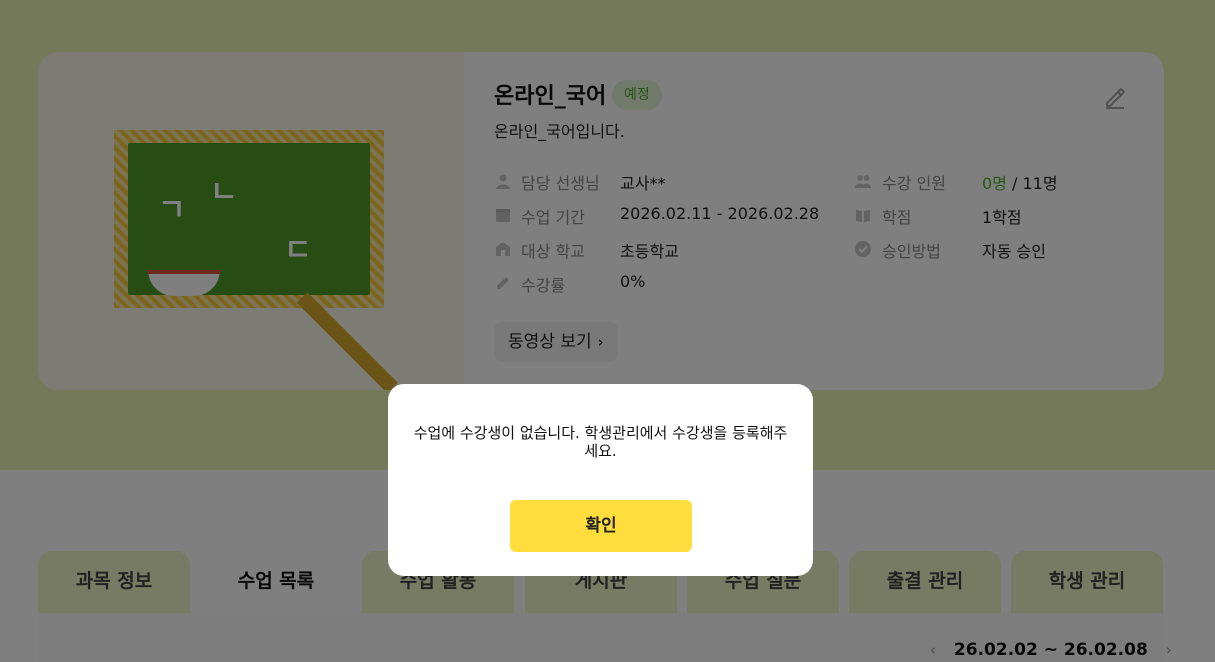 This screenshot has width=1215, height=662. Describe the element at coordinates (601, 526) in the screenshot. I see `confirm-button: 확인` at that location.